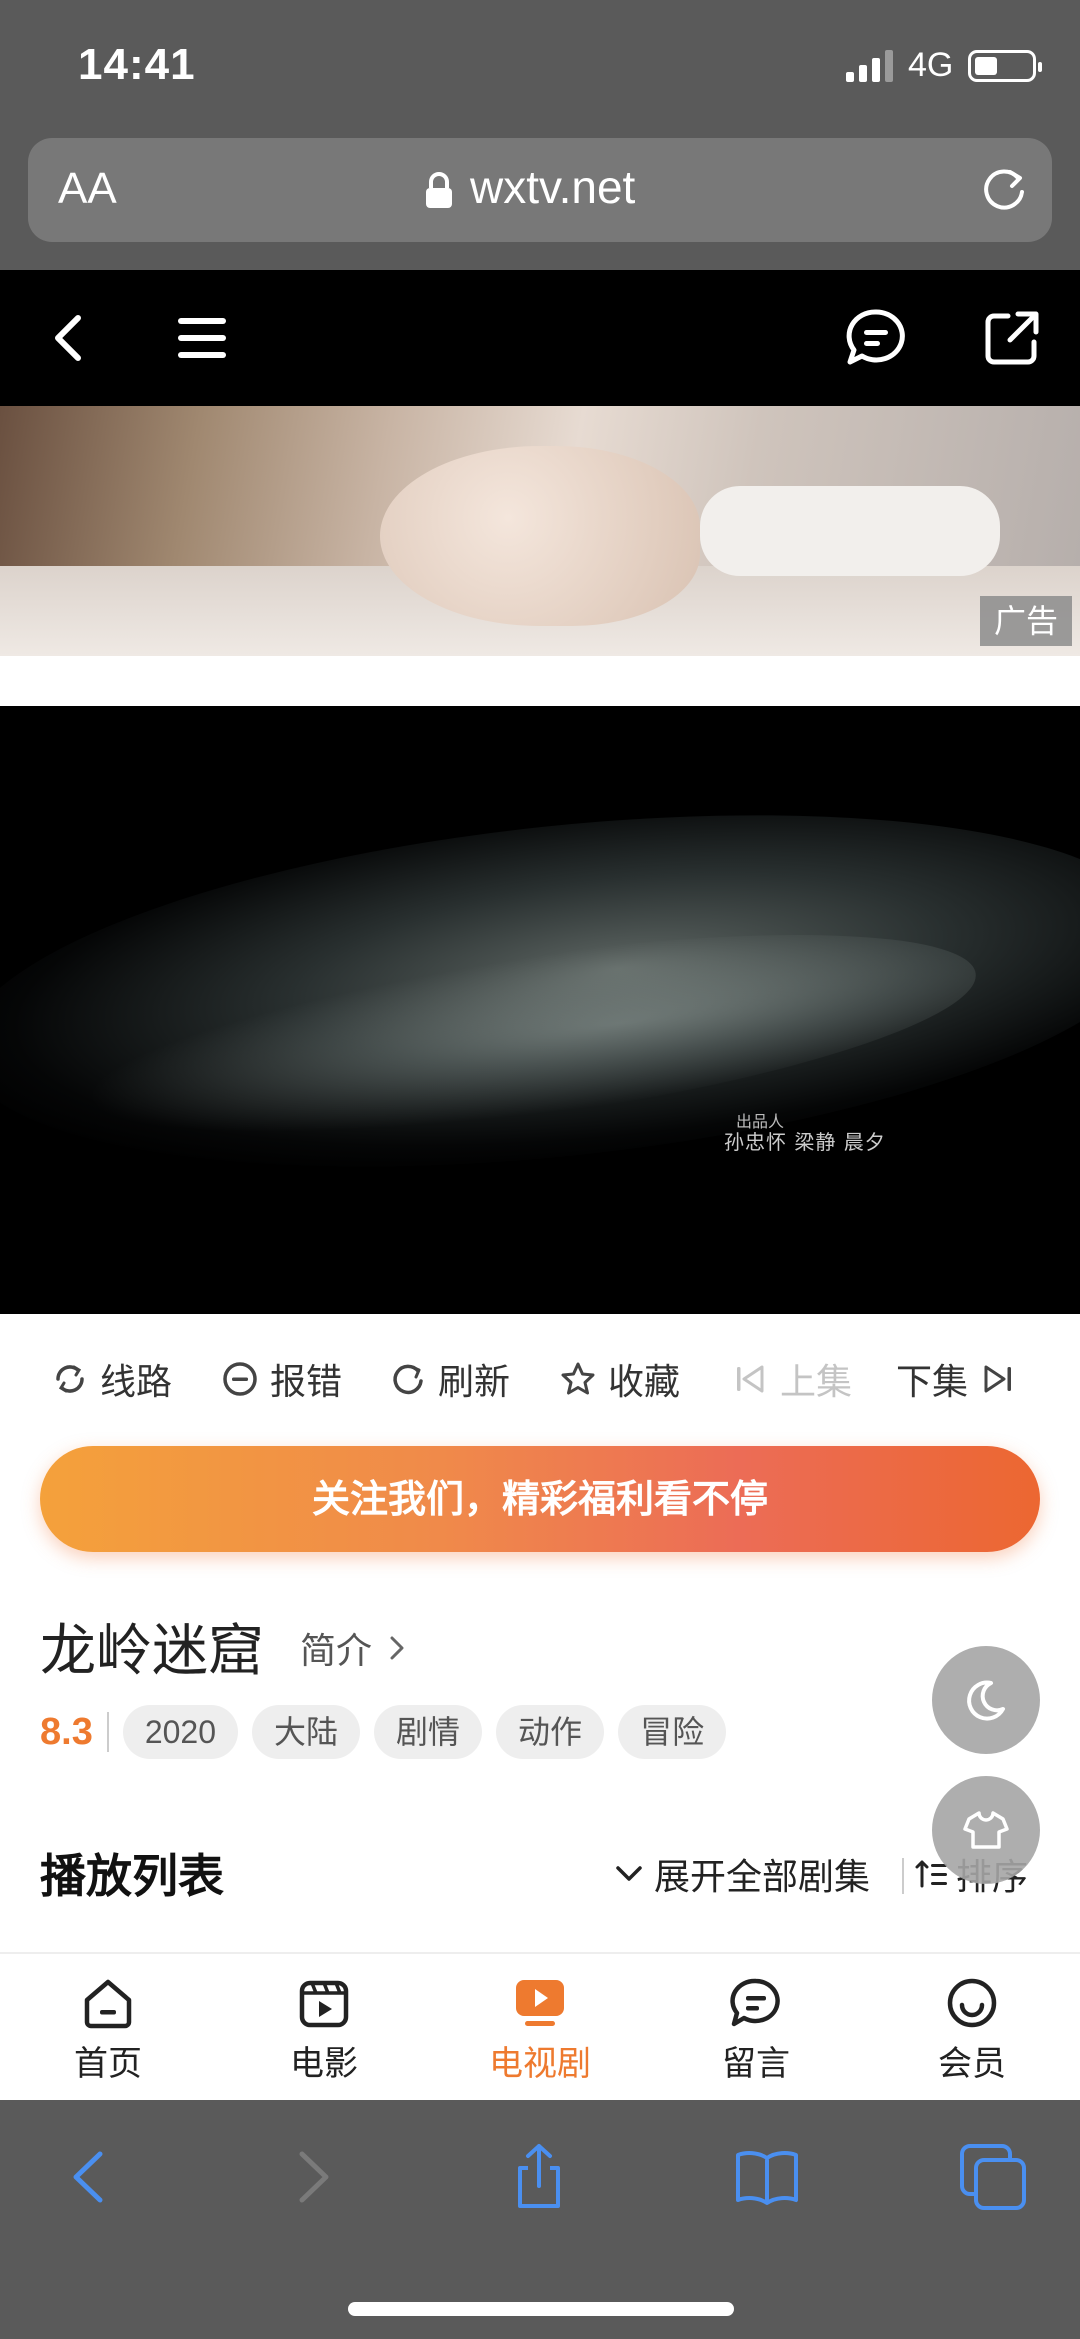 The width and height of the screenshot is (1080, 2339). What do you see at coordinates (540, 2064) in the screenshot?
I see `tab-tv-series-label: 电视剧` at bounding box center [540, 2064].